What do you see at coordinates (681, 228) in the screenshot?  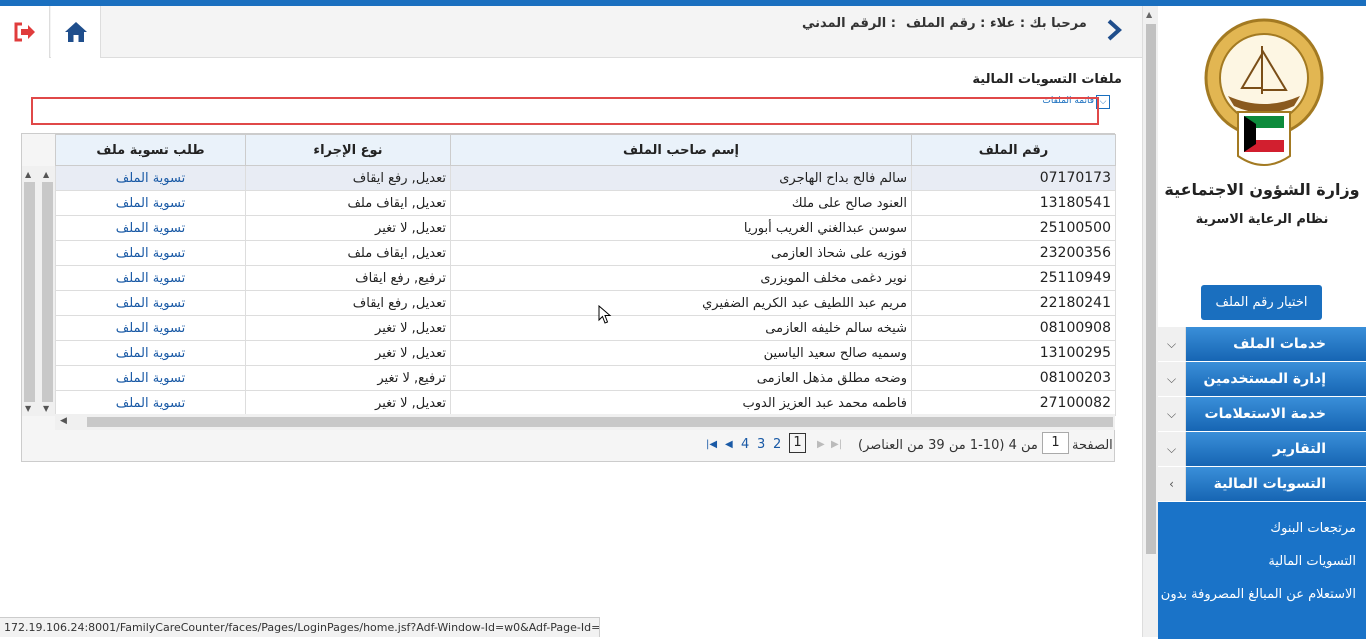 I see `owner-name-cell: سوسن عبدالغني الغريب أبوريا` at bounding box center [681, 228].